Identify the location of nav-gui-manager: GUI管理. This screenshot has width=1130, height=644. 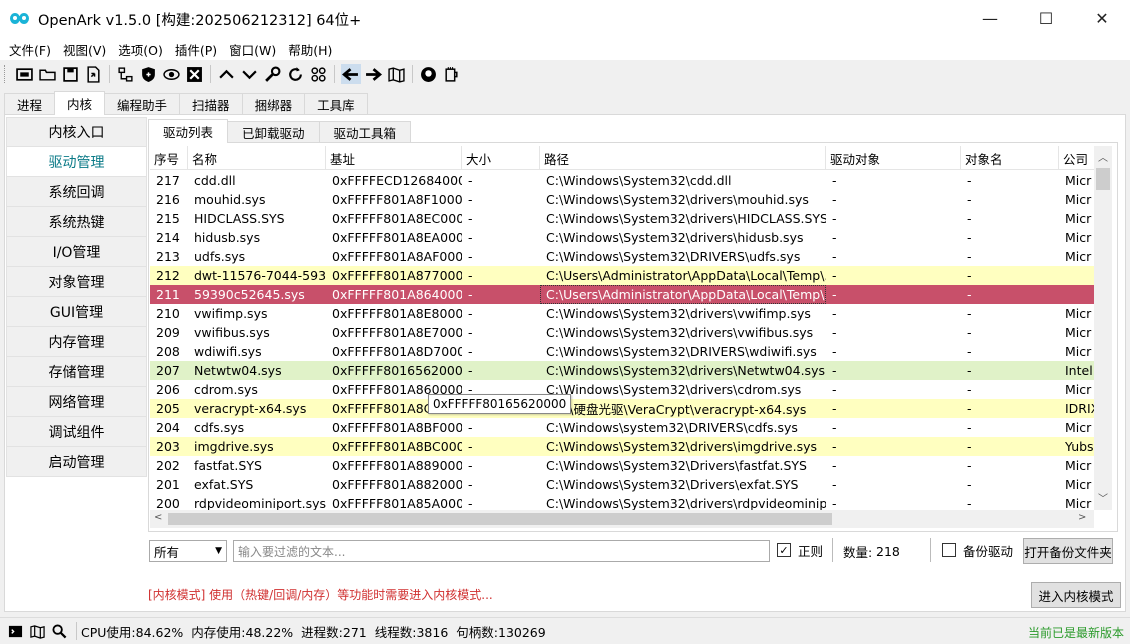
(76, 312).